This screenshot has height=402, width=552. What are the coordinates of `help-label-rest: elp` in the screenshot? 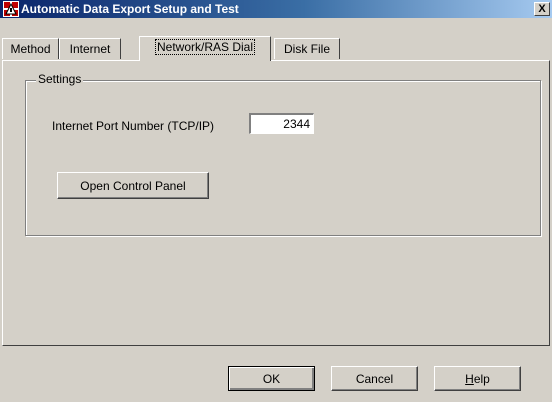 It's located at (481, 378).